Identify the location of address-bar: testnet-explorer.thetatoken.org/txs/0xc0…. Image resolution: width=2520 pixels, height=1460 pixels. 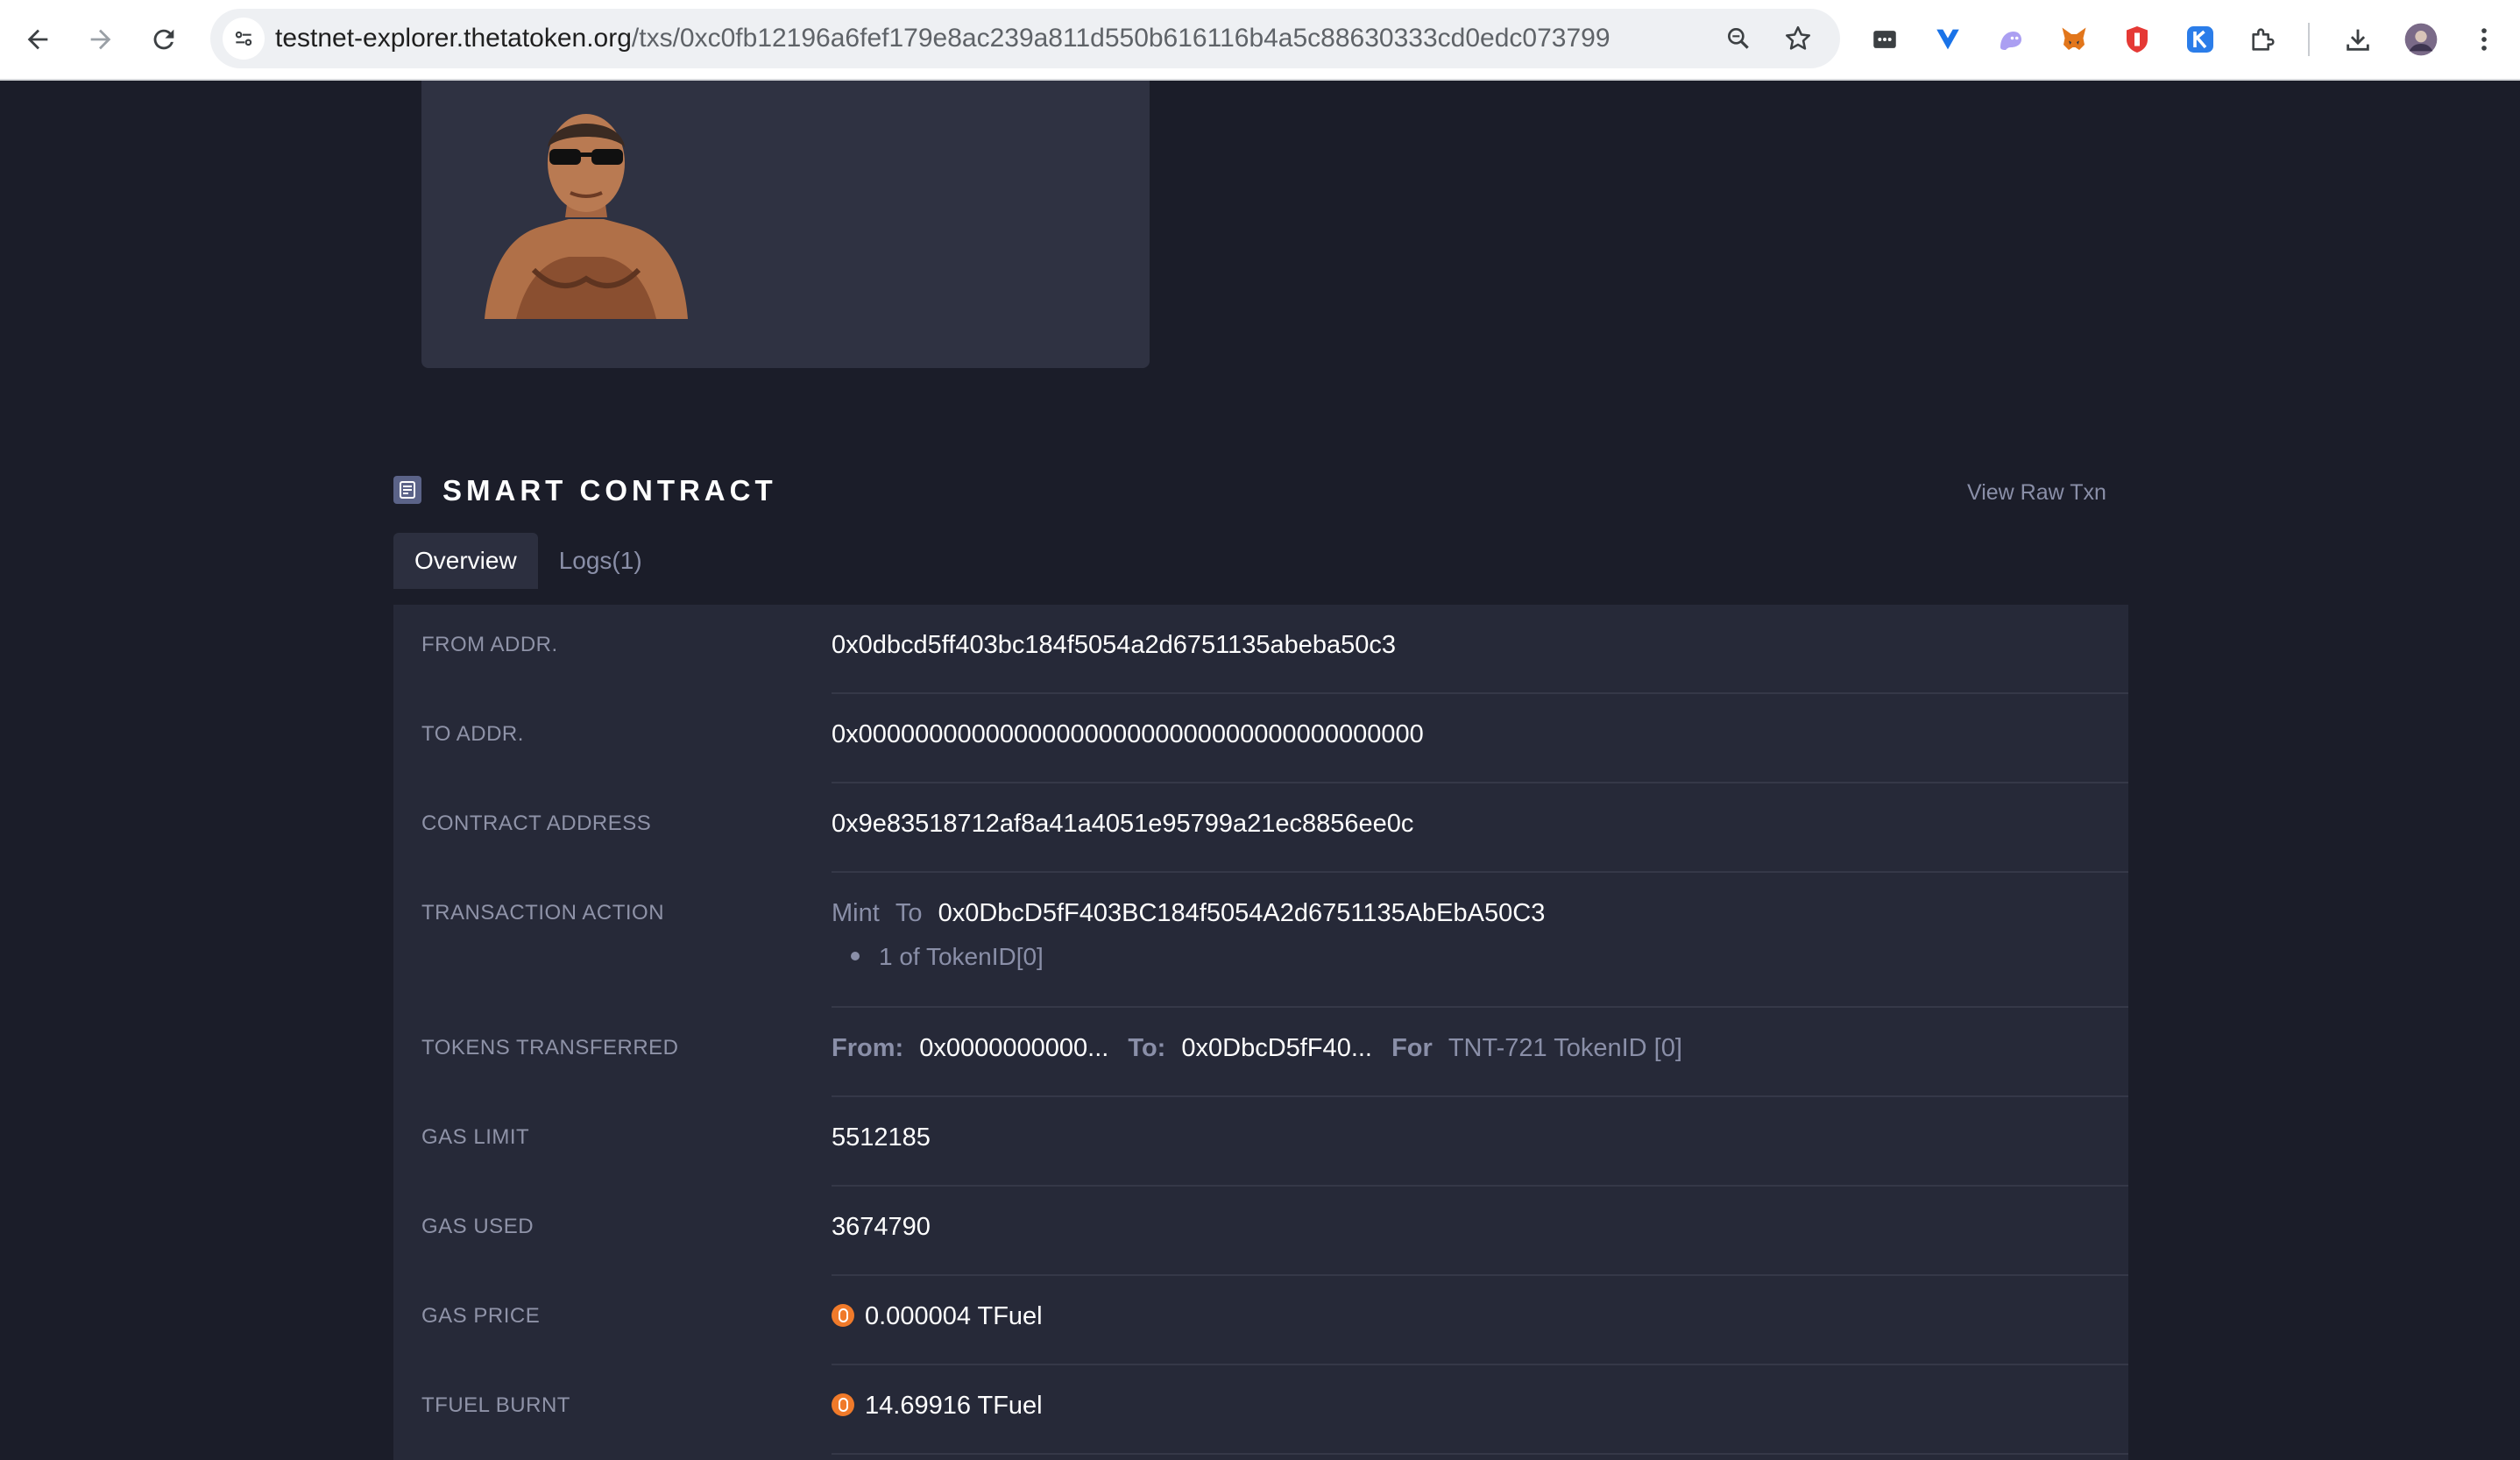
(1025, 38).